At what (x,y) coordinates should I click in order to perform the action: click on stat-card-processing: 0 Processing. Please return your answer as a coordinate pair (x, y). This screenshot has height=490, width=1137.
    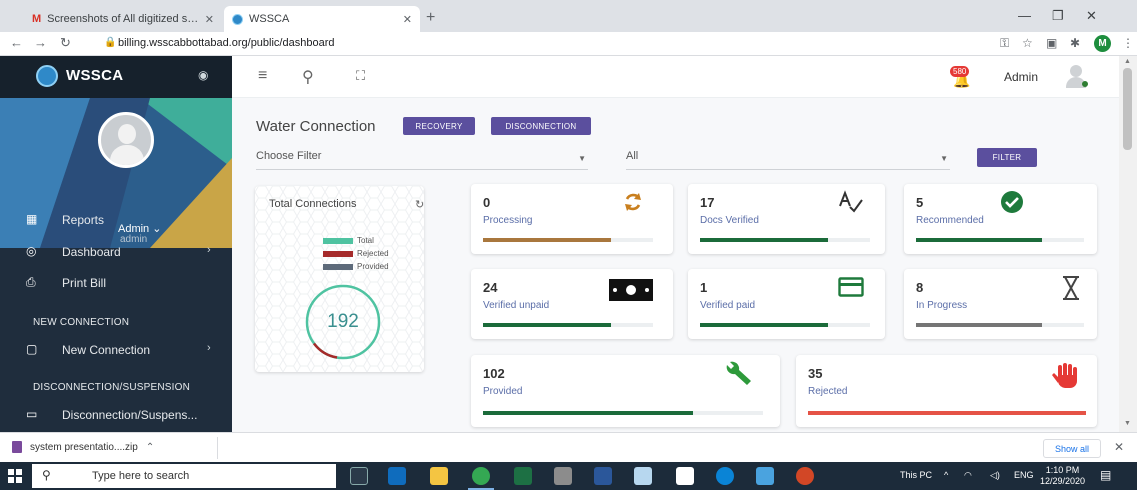
    Looking at the image, I should click on (572, 219).